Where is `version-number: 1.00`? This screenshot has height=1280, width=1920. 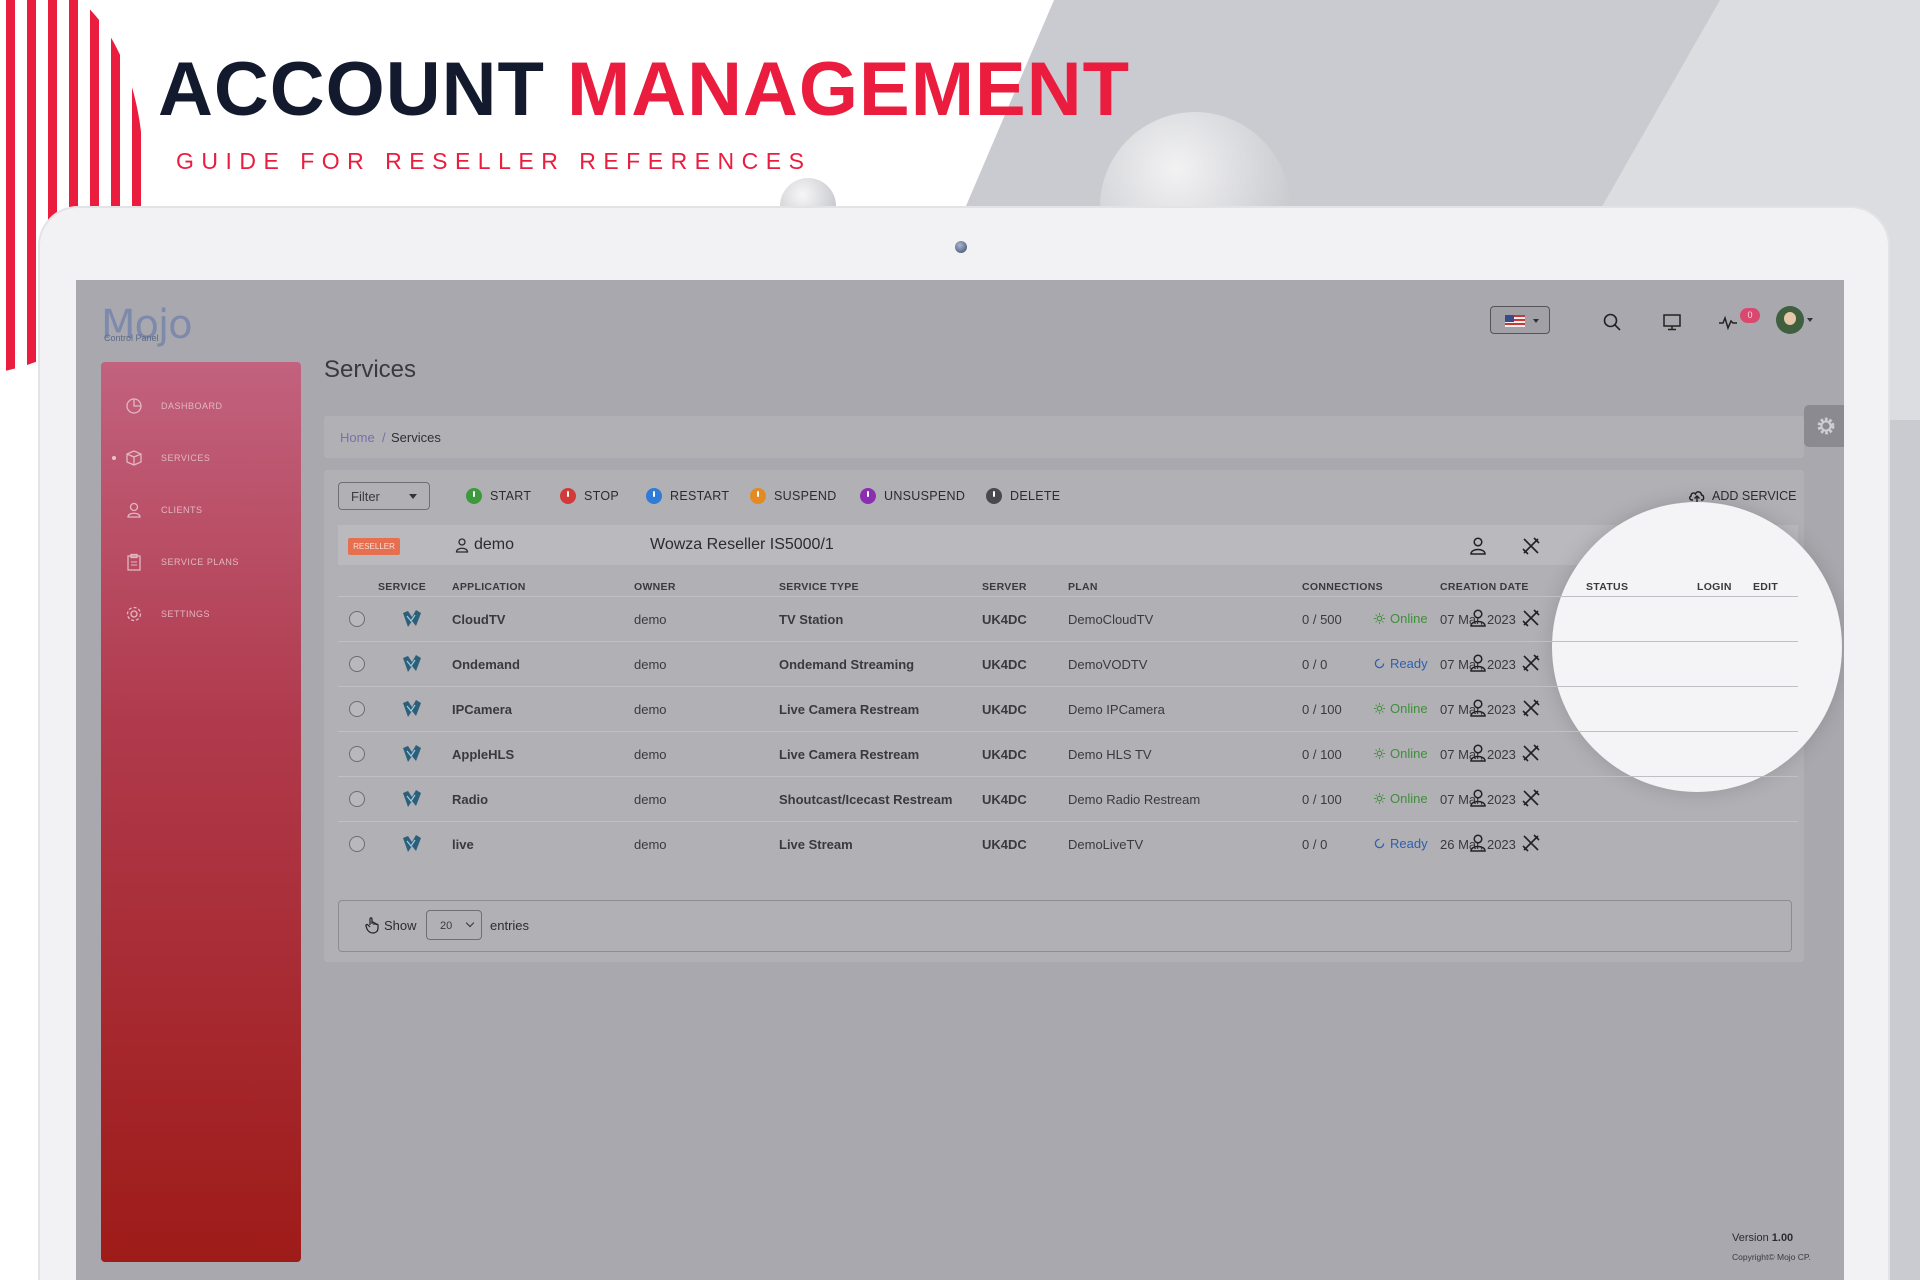
version-number: 1.00 is located at coordinates (1782, 1238).